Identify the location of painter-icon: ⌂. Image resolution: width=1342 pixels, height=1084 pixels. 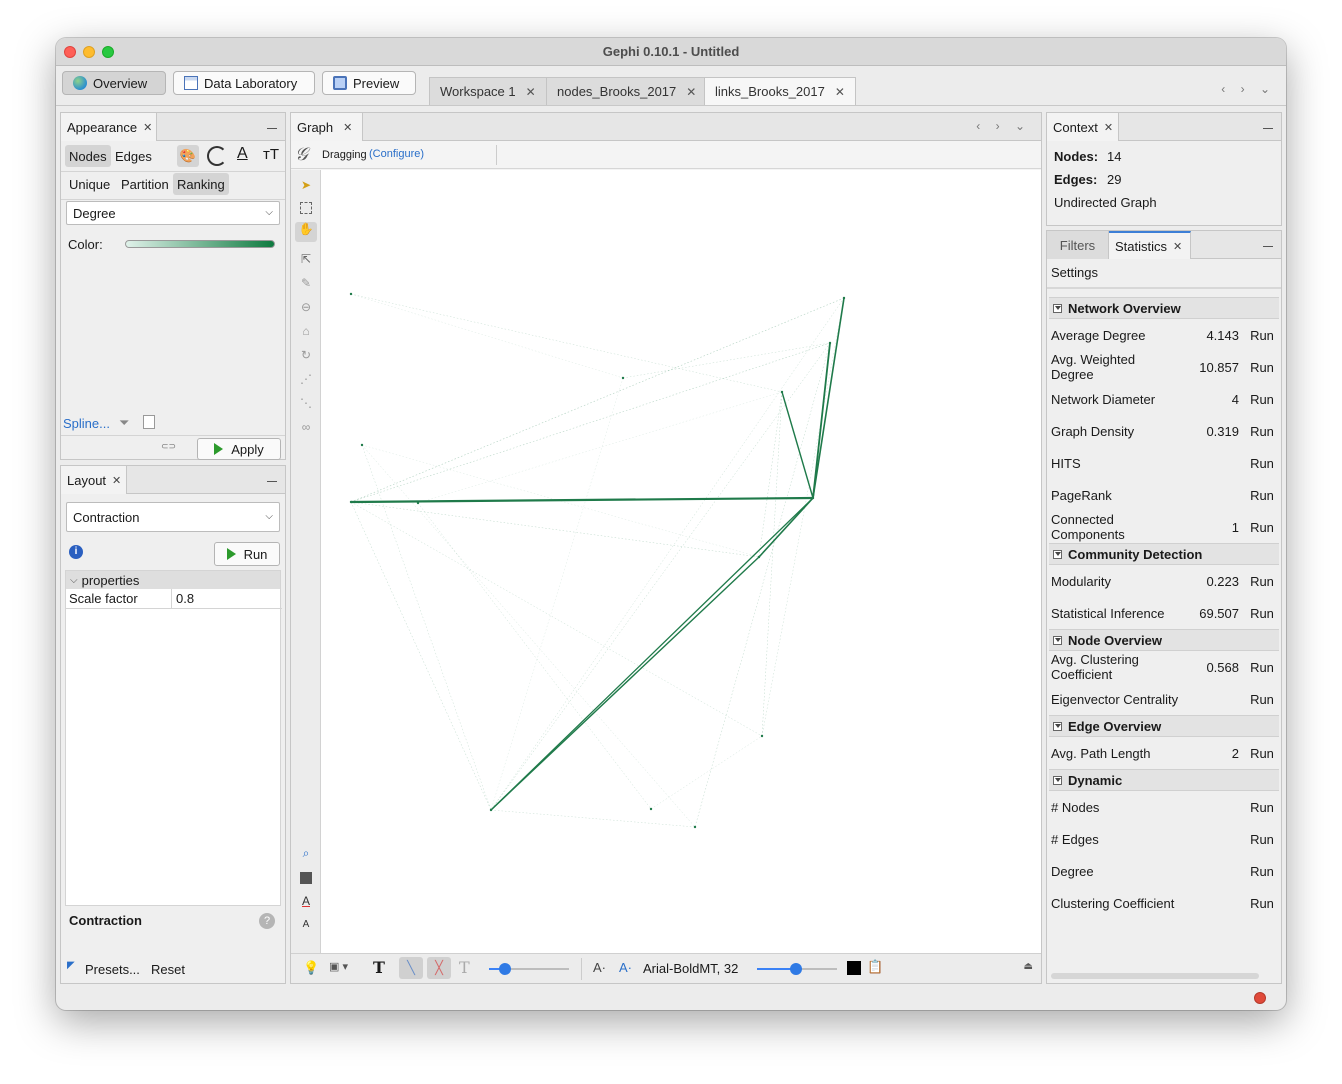
(306, 331).